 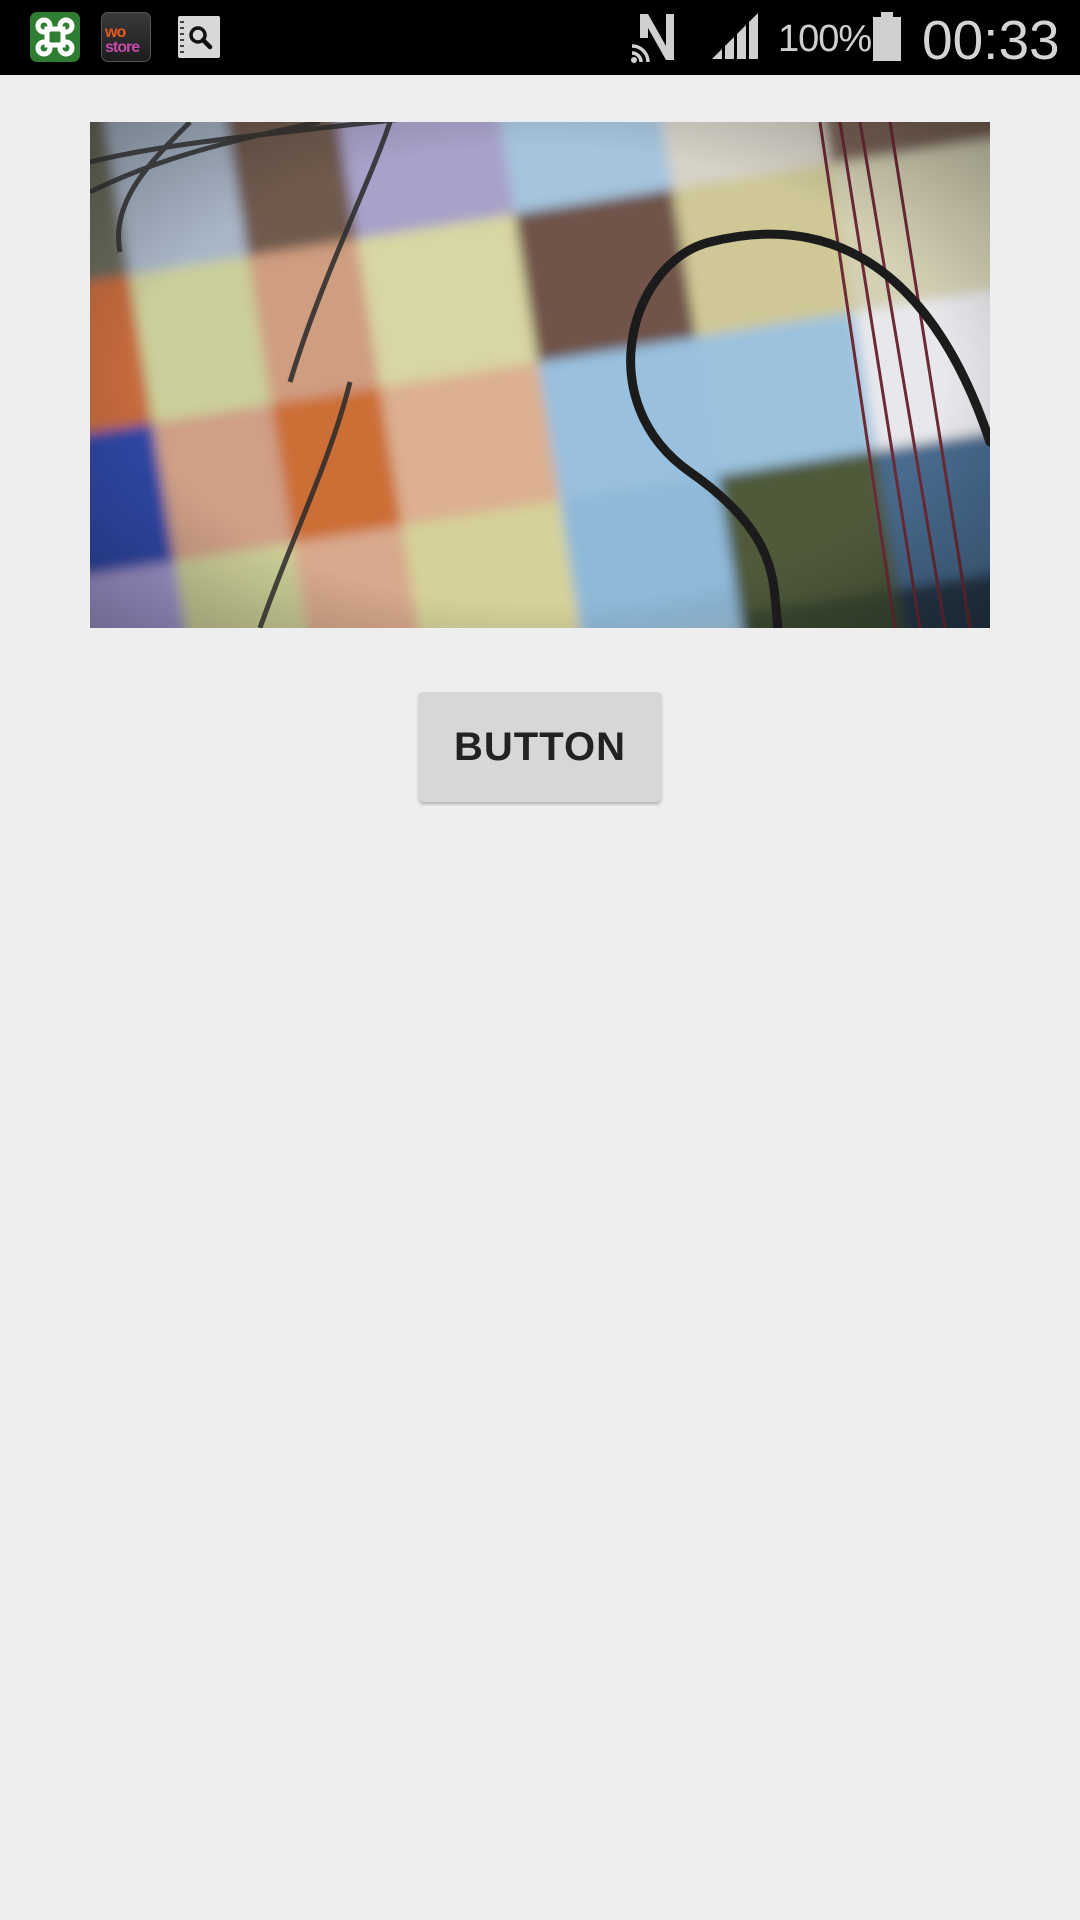 What do you see at coordinates (122, 47) in the screenshot?
I see `store-icon-text-bottom: store` at bounding box center [122, 47].